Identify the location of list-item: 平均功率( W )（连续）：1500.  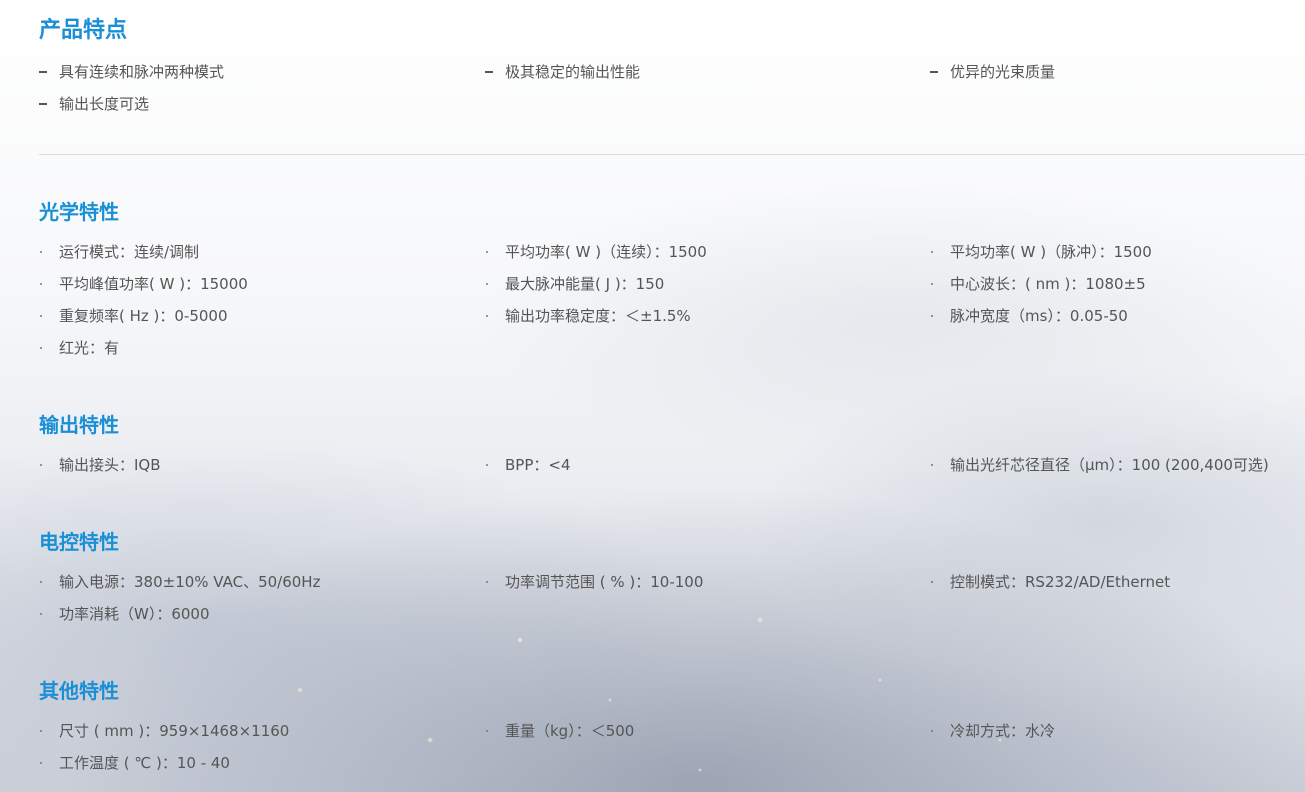
(707, 258).